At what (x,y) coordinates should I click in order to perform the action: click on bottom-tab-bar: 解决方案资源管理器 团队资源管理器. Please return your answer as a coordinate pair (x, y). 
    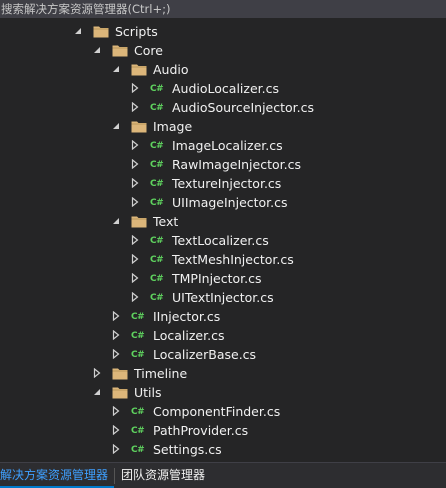
    Looking at the image, I should click on (223, 475).